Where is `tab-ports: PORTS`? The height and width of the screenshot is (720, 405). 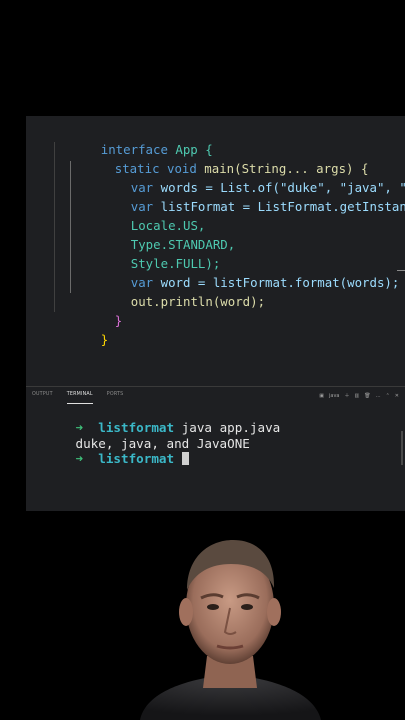 tab-ports: PORTS is located at coordinates (115, 398).